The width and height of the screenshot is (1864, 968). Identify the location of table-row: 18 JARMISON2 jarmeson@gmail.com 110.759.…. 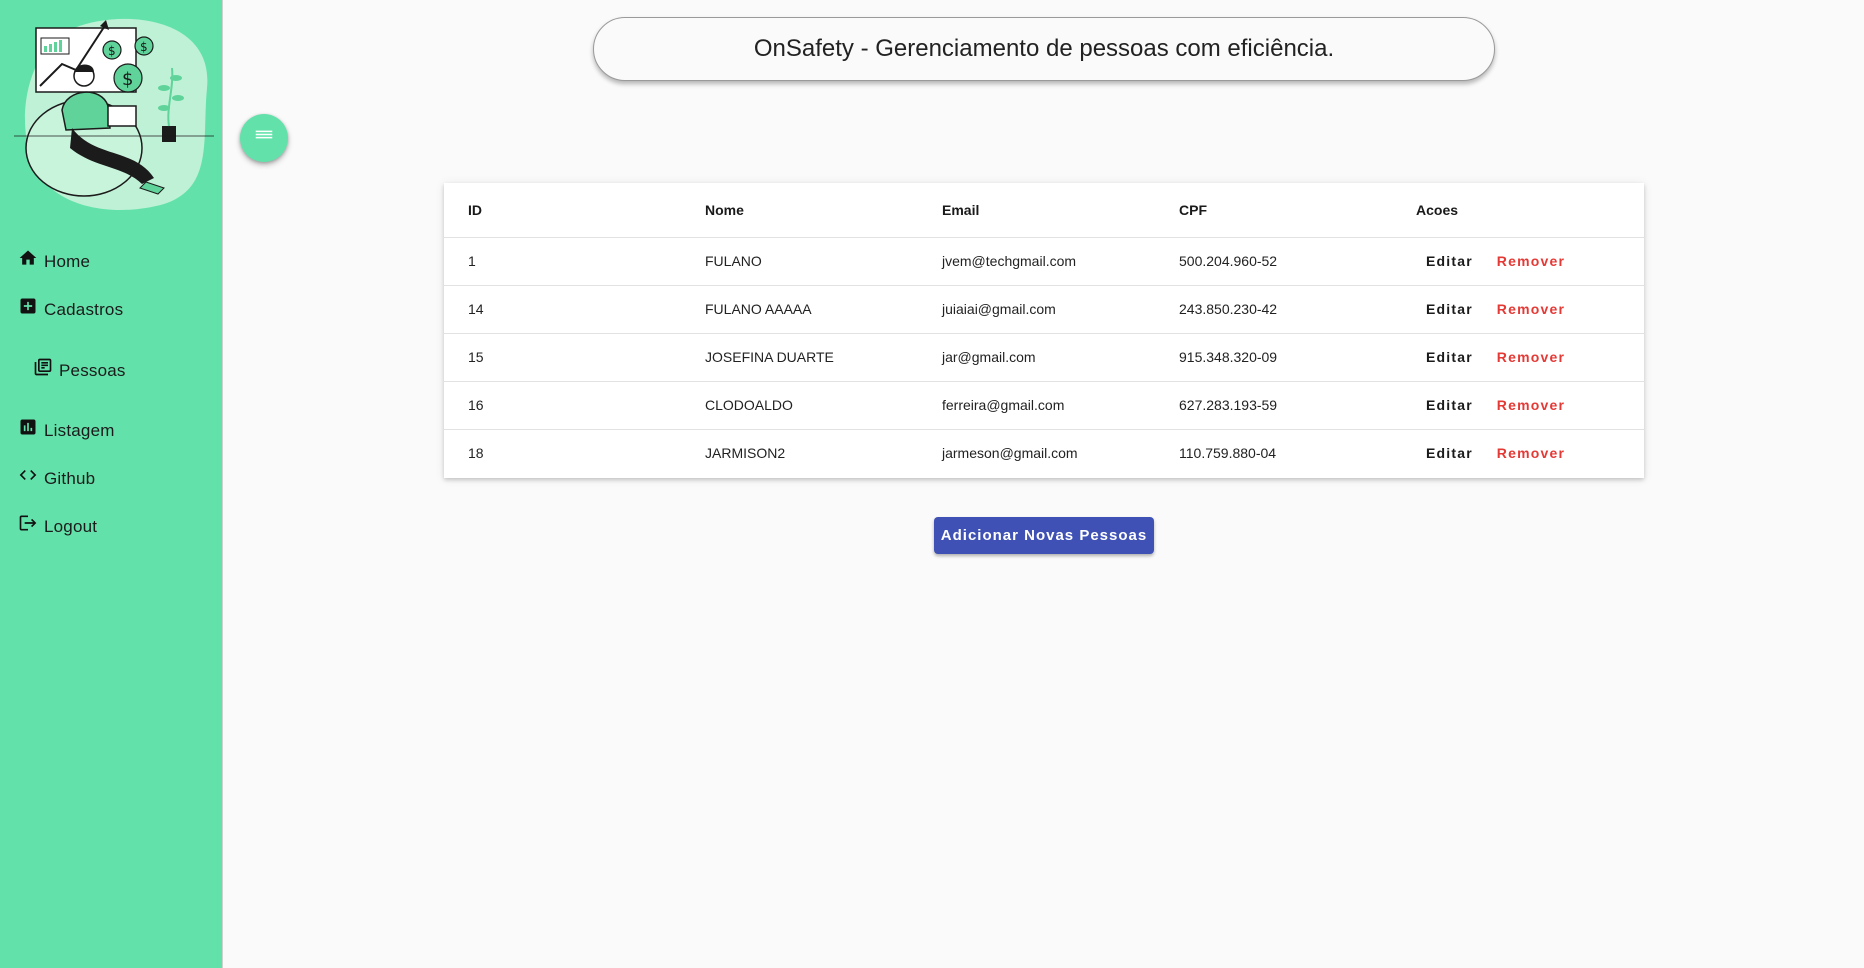
(1044, 452).